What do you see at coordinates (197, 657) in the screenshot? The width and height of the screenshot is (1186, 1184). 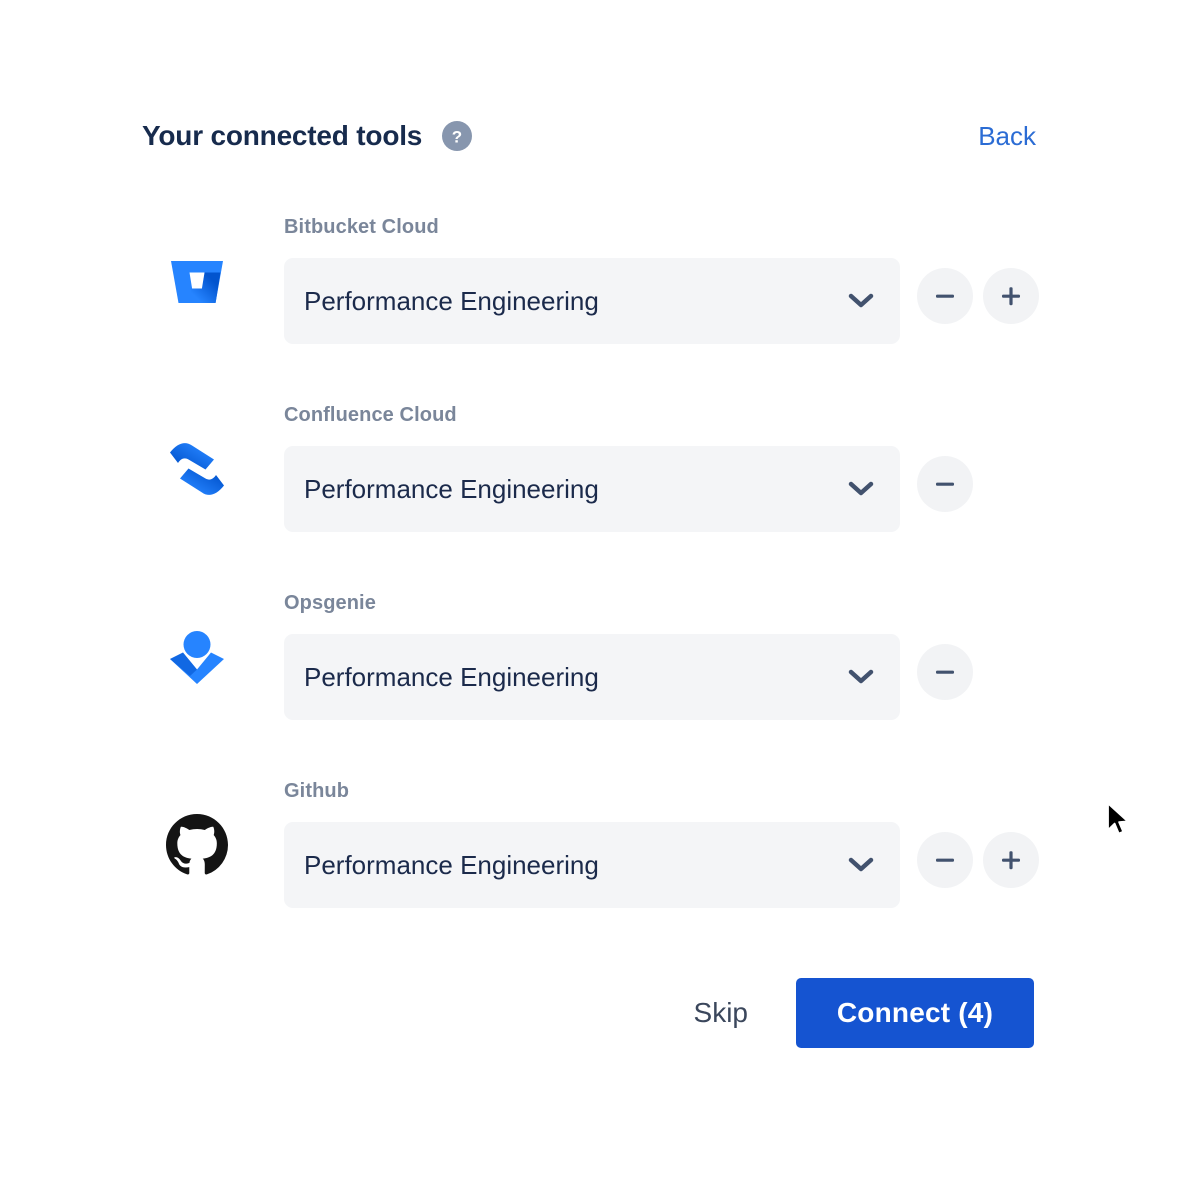 I see `opsgenie-logo-icon` at bounding box center [197, 657].